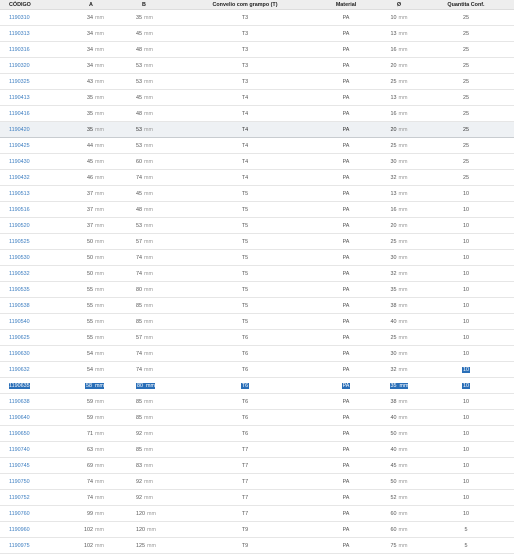 This screenshot has width=514, height=554. I want to click on cell-code: 1190313, so click(19, 33).